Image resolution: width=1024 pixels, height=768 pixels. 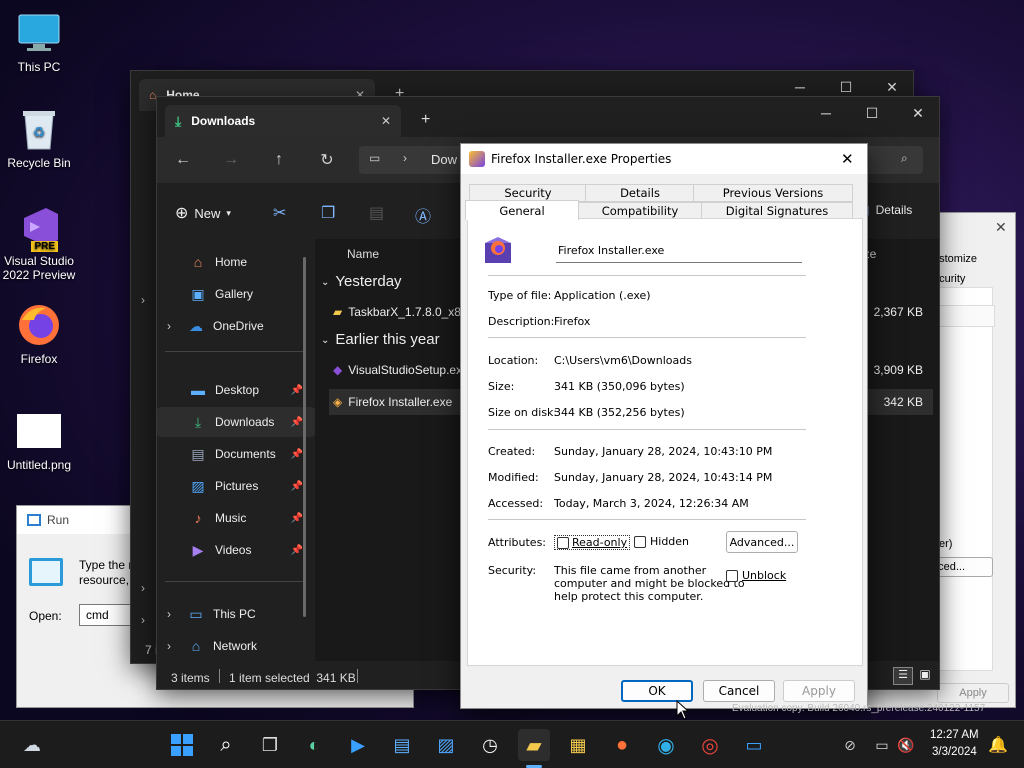 I want to click on desktop-icon-label: Recycle Bin, so click(x=39, y=163).